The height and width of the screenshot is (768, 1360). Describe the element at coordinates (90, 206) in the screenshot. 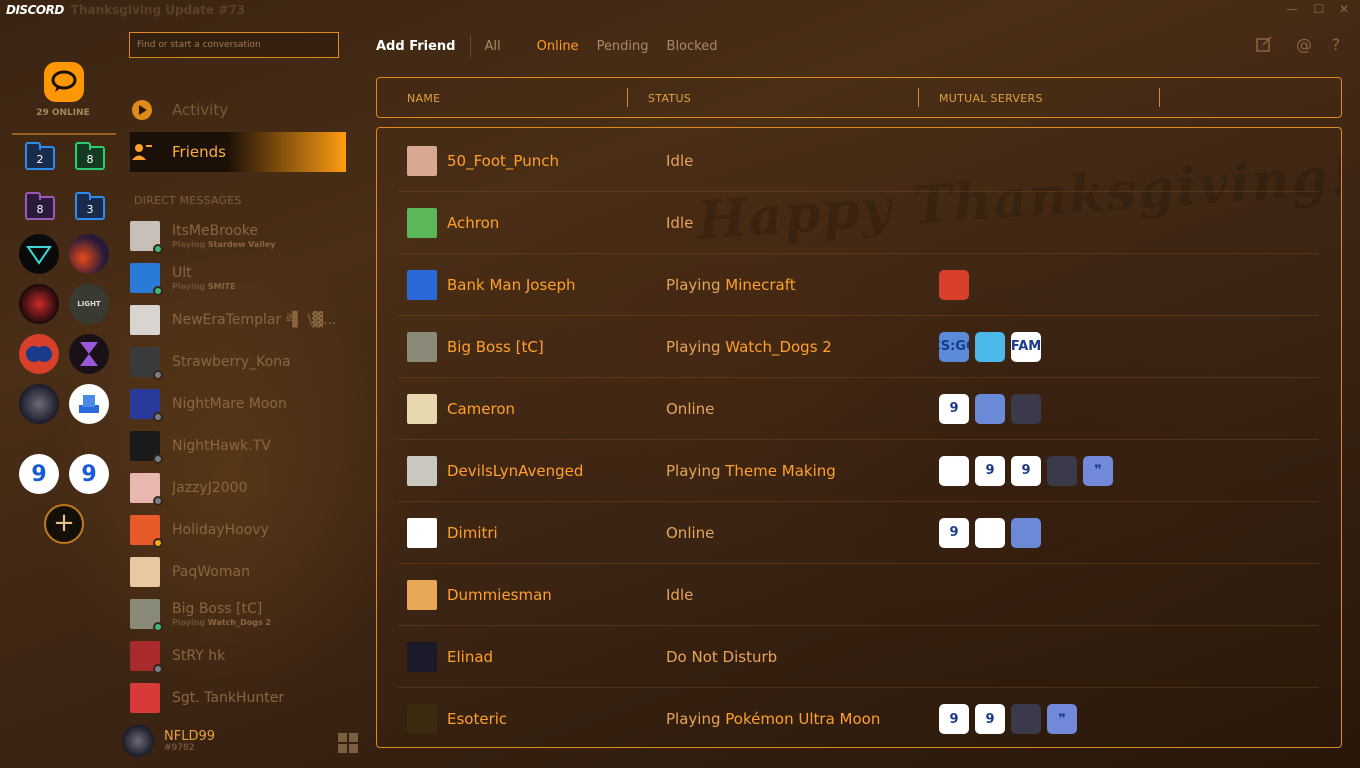

I see `server-folder: 3` at that location.